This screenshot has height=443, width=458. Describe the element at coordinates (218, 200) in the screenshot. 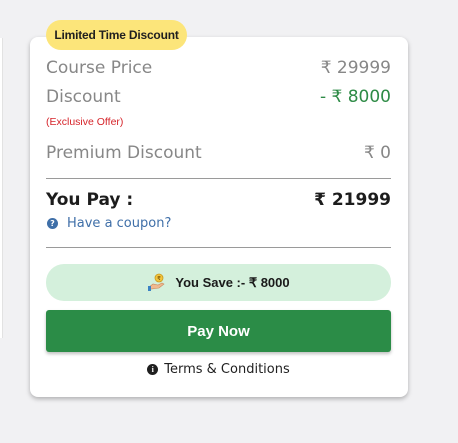

I see `you-pay-row: You Pay : ₹ 21999` at that location.